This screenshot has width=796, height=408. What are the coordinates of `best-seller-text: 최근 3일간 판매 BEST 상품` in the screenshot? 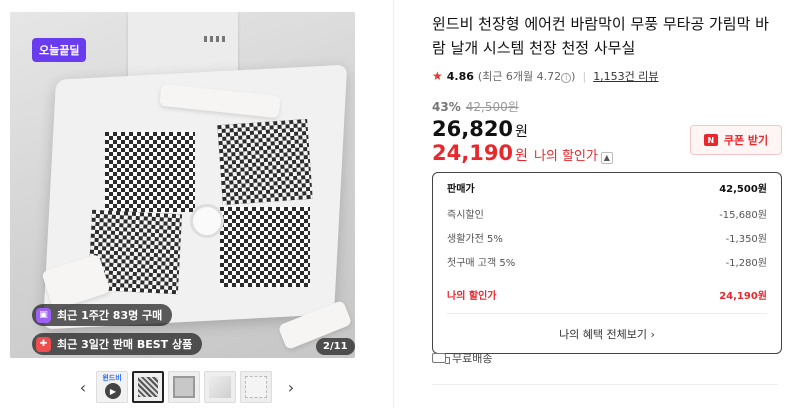 It's located at (125, 344).